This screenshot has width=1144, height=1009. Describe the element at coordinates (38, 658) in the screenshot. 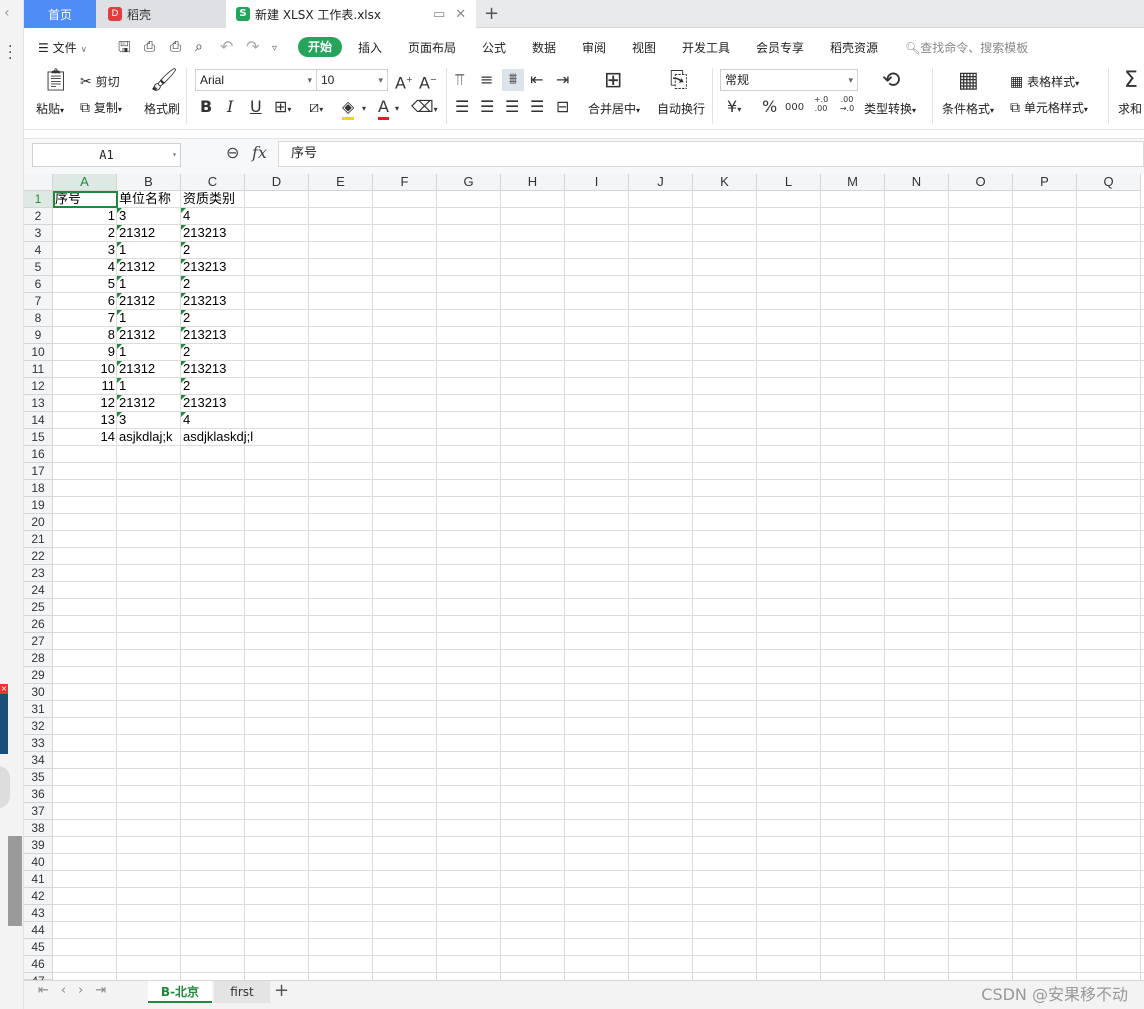

I see `row-header: 28` at that location.